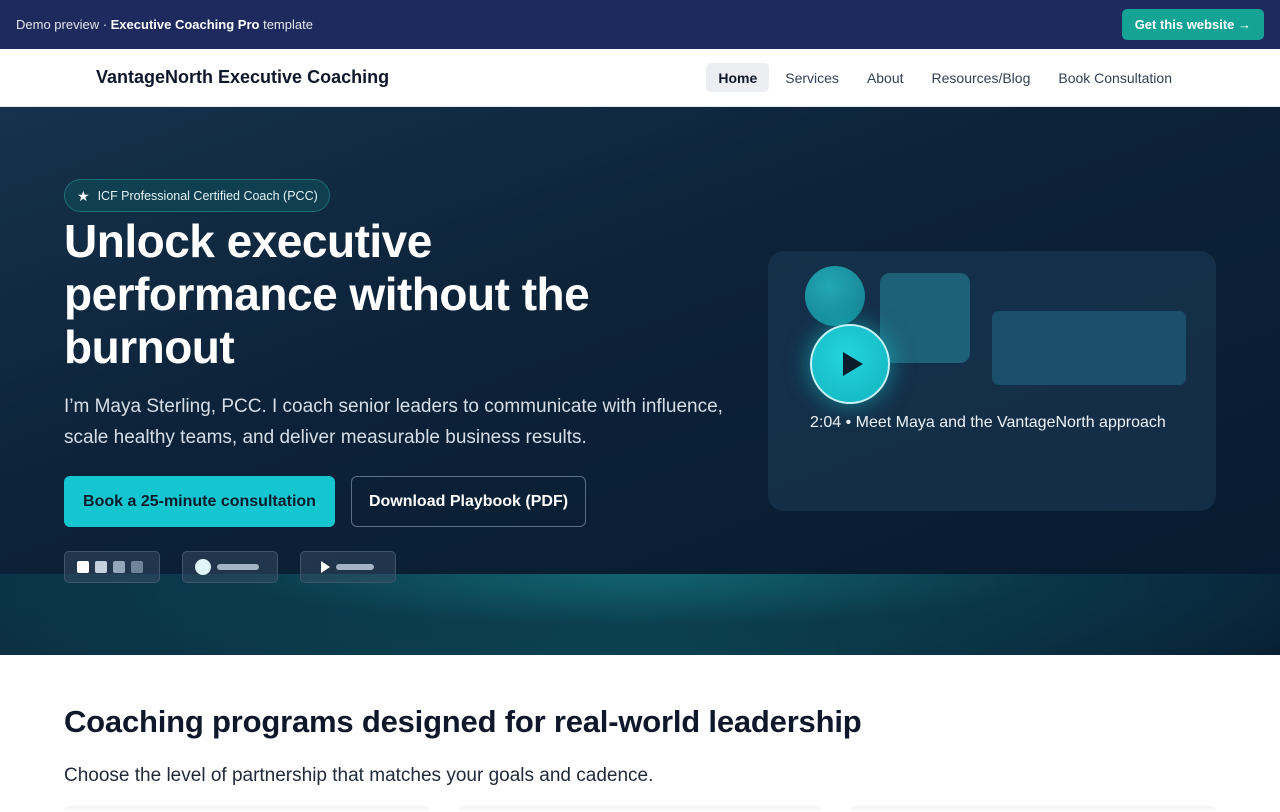 This screenshot has width=1280, height=812. I want to click on nav-item-resources-blog: Resources/Blog, so click(981, 77).